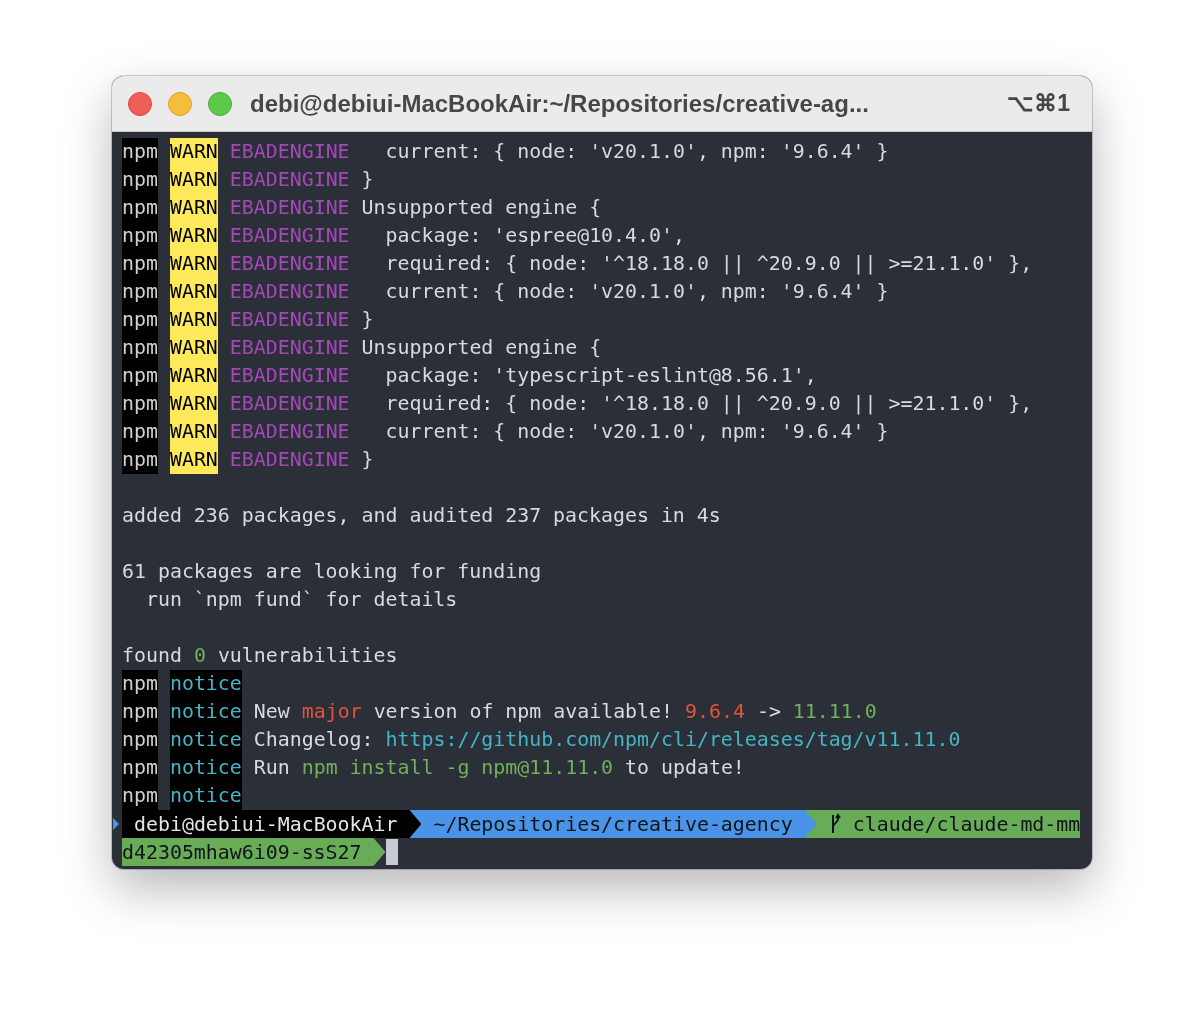 Image resolution: width=1204 pixels, height=1018 pixels. What do you see at coordinates (271, 768) in the screenshot?
I see `terminal-text: Run` at bounding box center [271, 768].